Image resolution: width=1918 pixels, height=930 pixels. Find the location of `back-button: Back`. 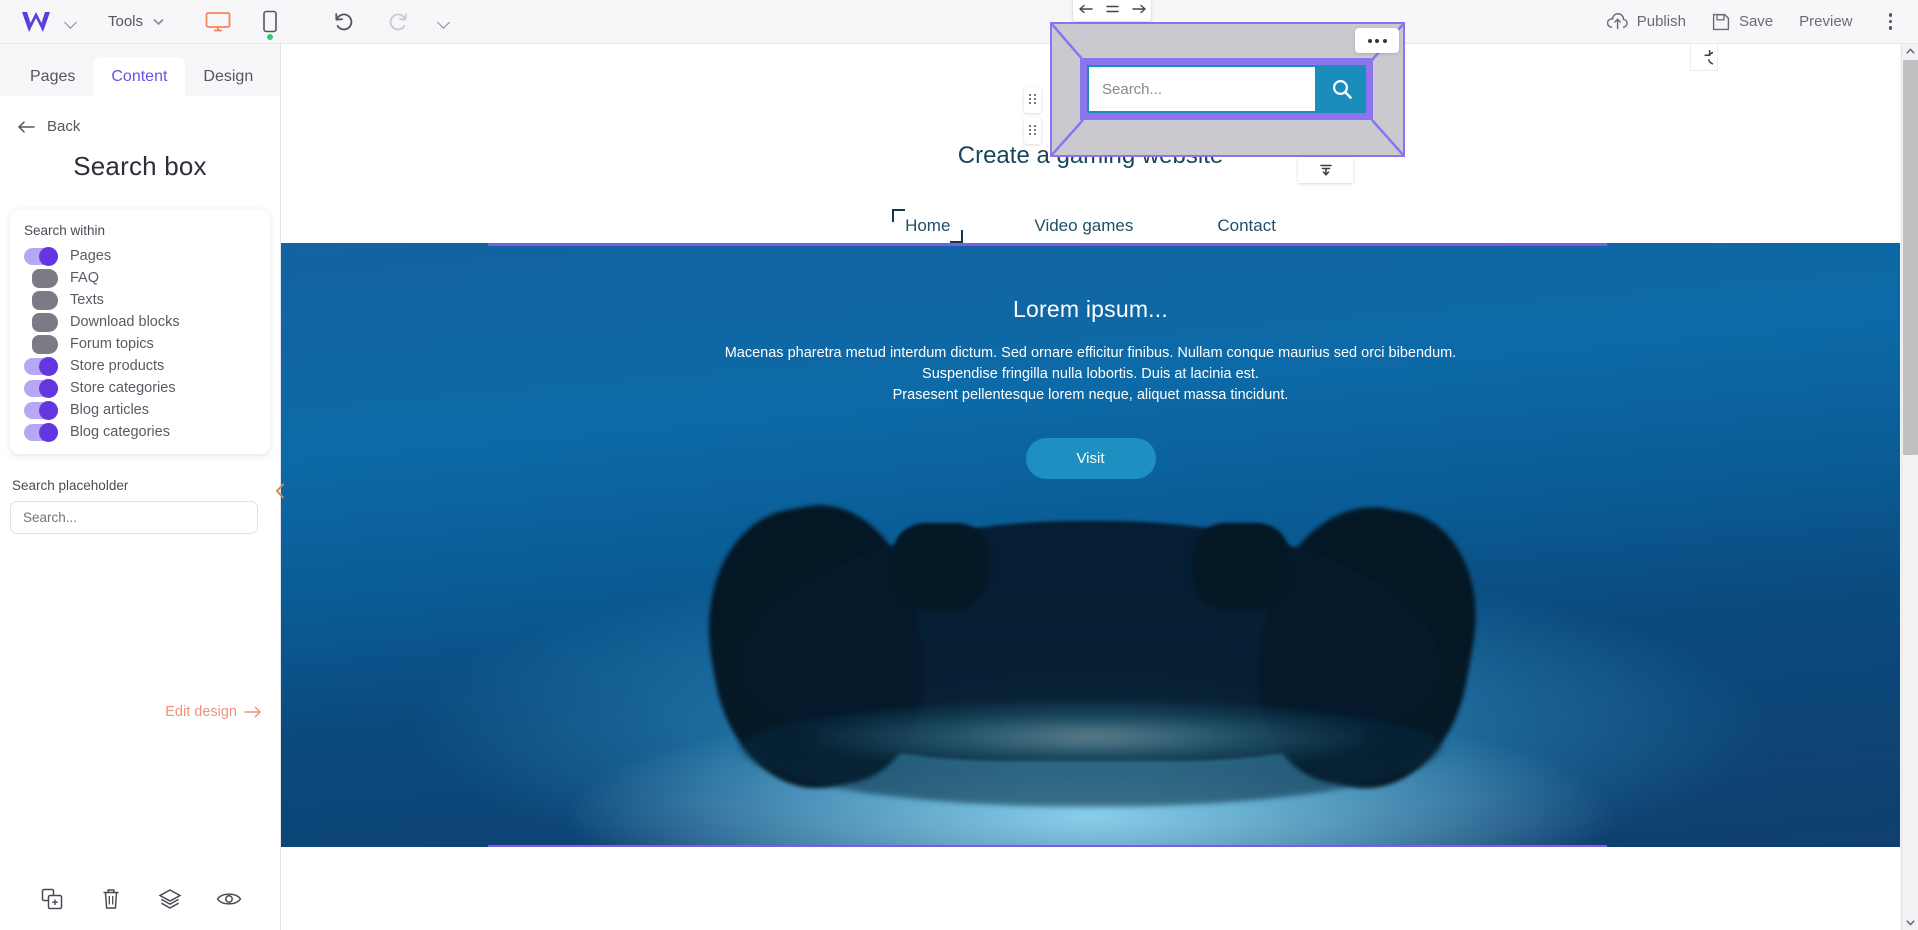

back-button: Back is located at coordinates (140, 115).